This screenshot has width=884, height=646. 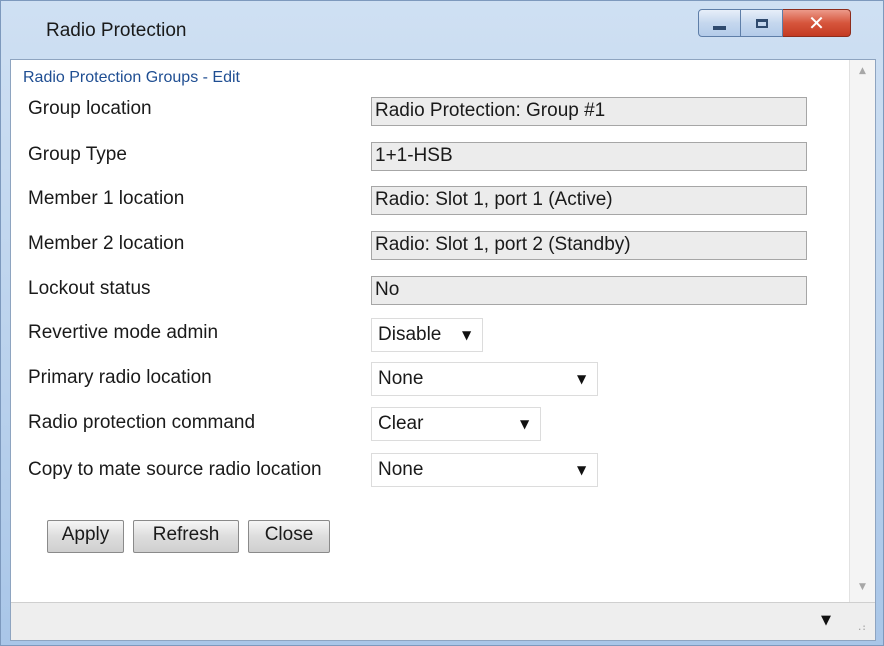 What do you see at coordinates (116, 30) in the screenshot?
I see `window-title: Radio Protection` at bounding box center [116, 30].